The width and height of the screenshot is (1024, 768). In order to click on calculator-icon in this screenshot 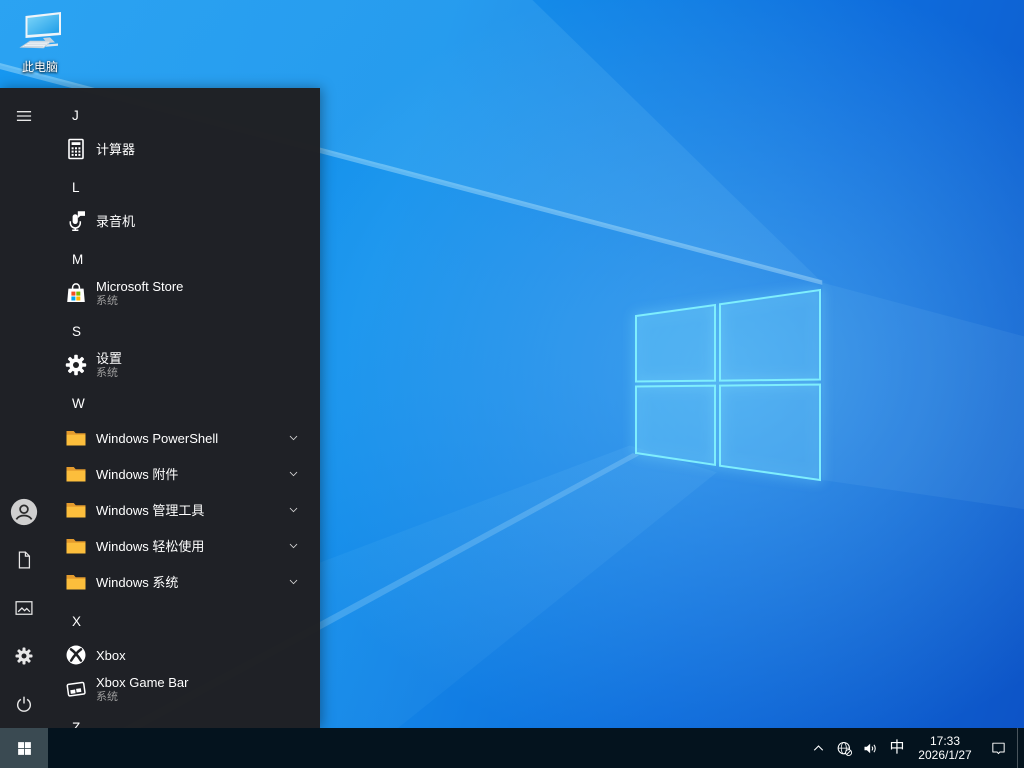, I will do `click(76, 149)`.